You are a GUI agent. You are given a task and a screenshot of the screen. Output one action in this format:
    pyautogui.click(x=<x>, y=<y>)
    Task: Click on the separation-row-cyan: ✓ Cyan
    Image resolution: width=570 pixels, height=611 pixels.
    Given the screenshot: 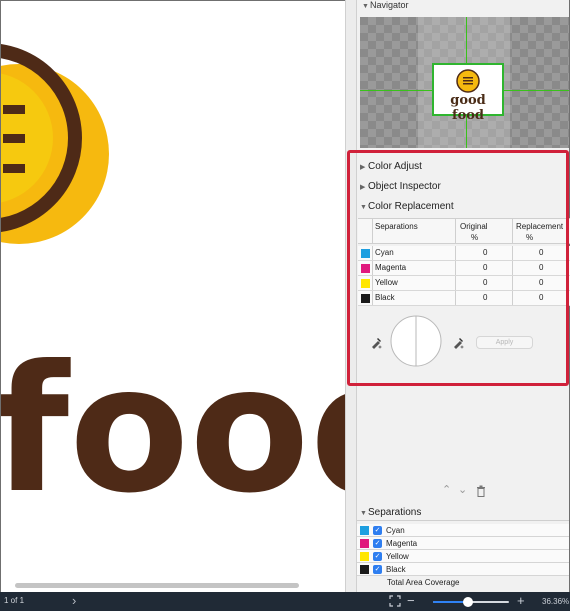 What is the action you would take?
    pyautogui.click(x=463, y=530)
    